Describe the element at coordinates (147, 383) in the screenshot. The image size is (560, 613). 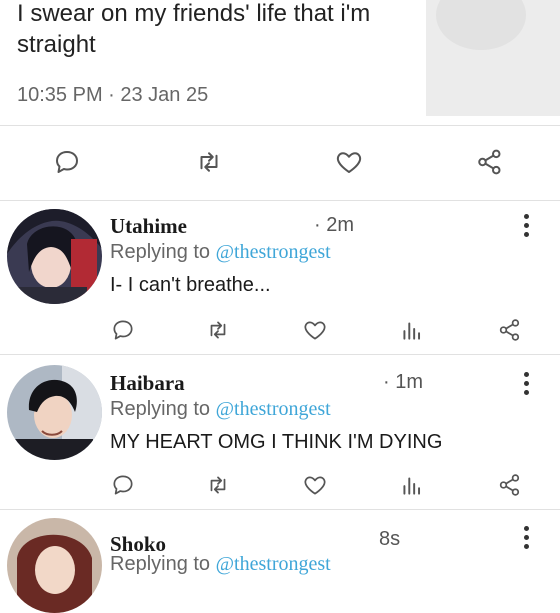
I see `author-name: Haibara` at that location.